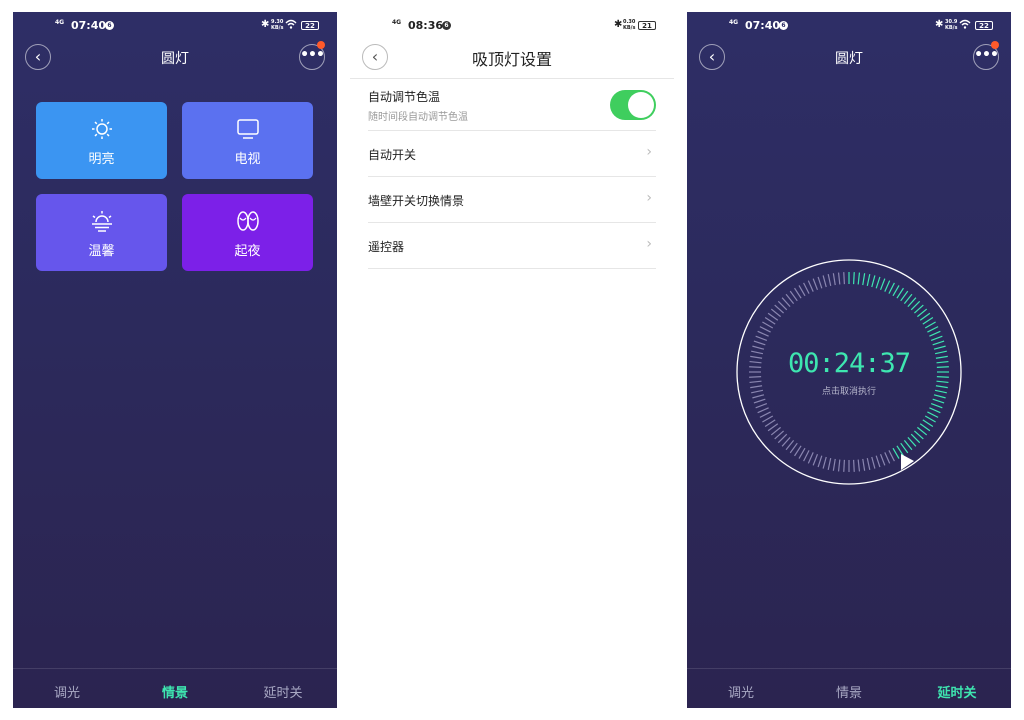 This screenshot has height=720, width=1024. Describe the element at coordinates (247, 159) in the screenshot. I see `scene-label: 电视` at that location.